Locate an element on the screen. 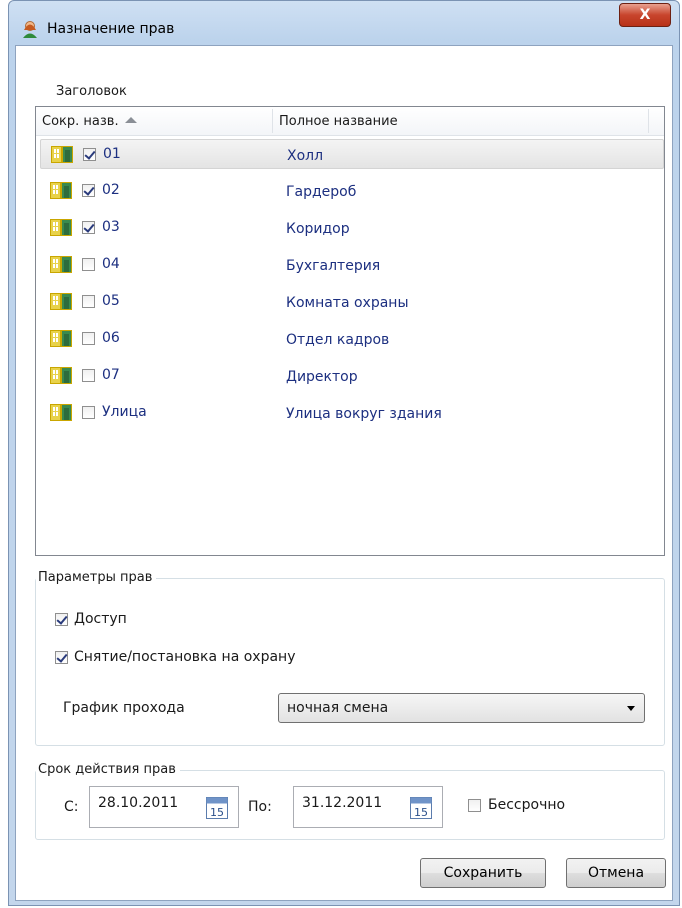 Image resolution: width=682 pixels, height=908 pixels. schedule-label: График прохода is located at coordinates (124, 708).